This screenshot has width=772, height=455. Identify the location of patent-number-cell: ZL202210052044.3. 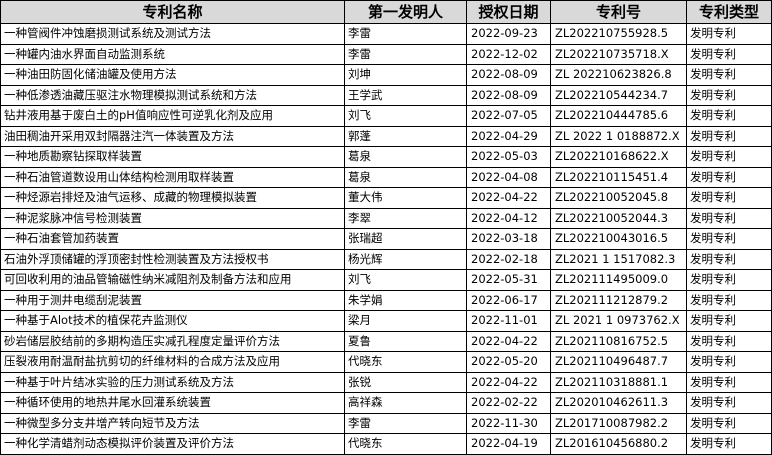
(618, 218).